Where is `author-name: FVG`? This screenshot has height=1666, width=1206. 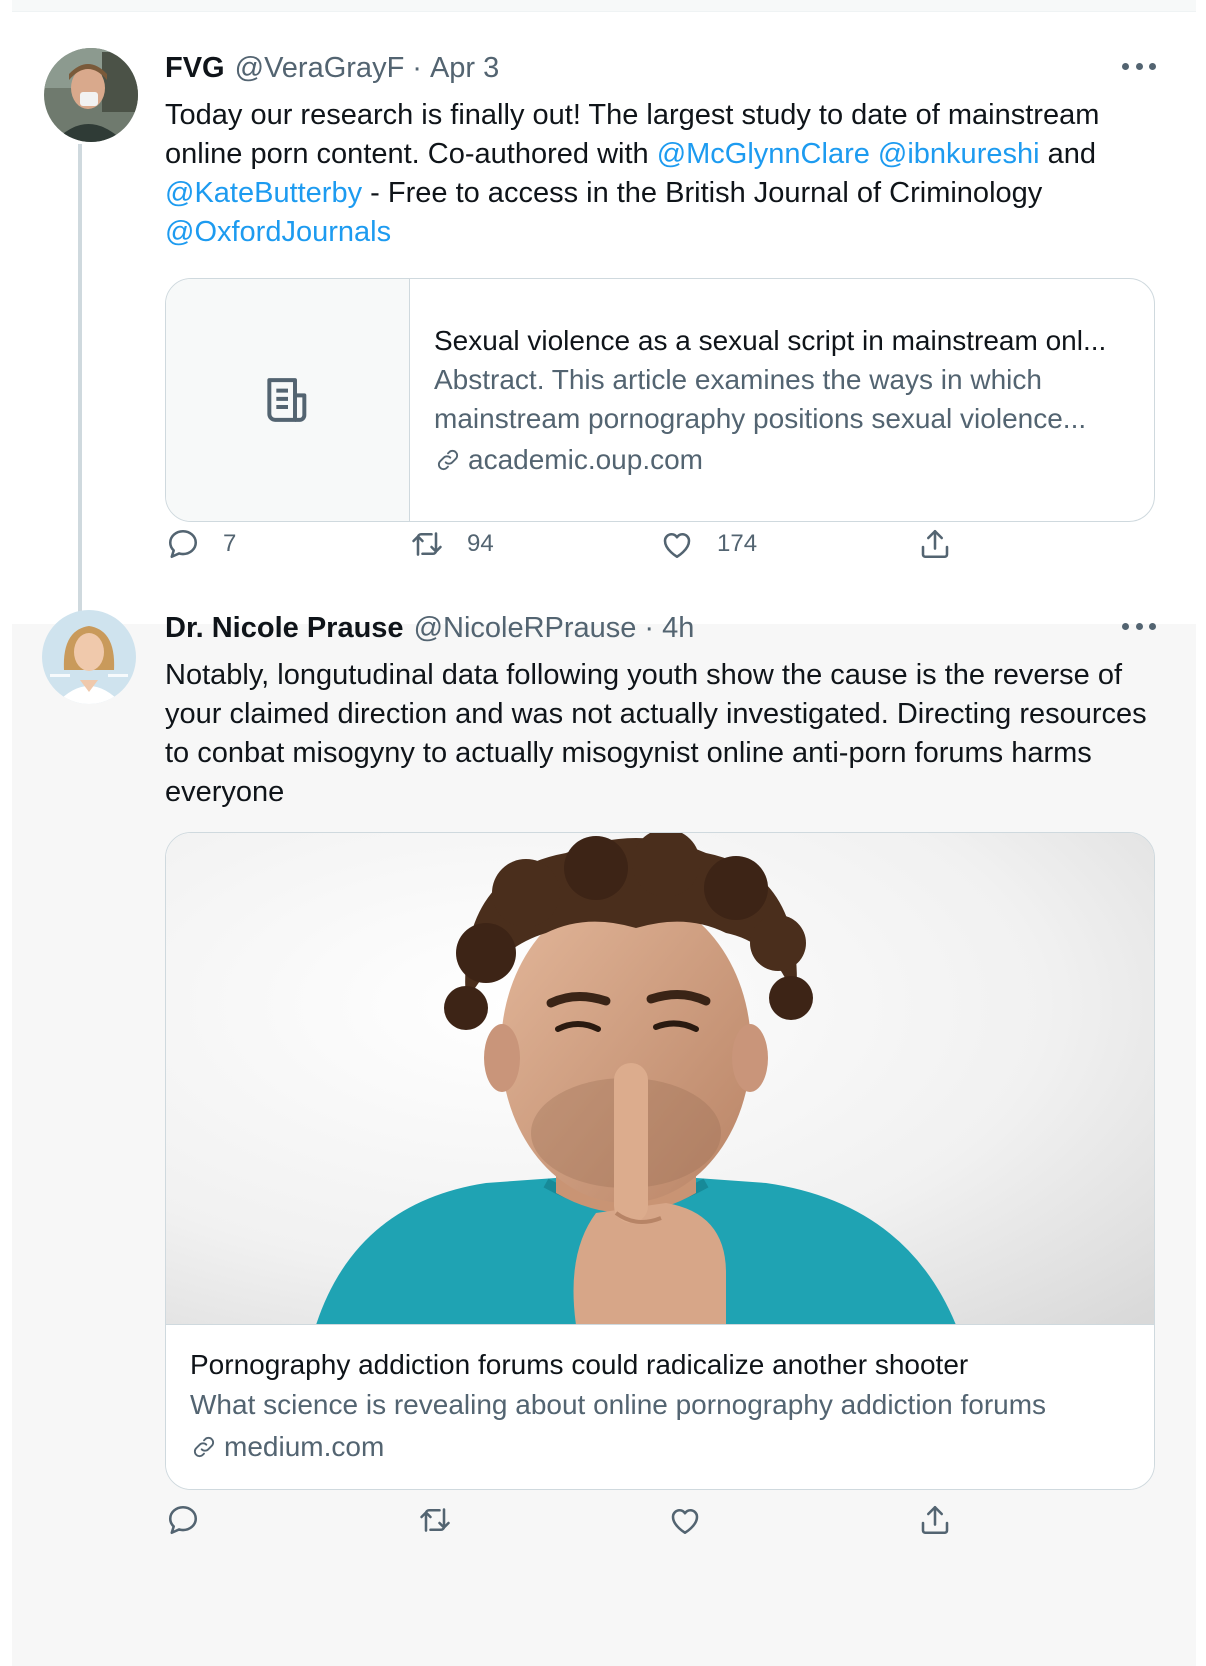
author-name: FVG is located at coordinates (195, 68).